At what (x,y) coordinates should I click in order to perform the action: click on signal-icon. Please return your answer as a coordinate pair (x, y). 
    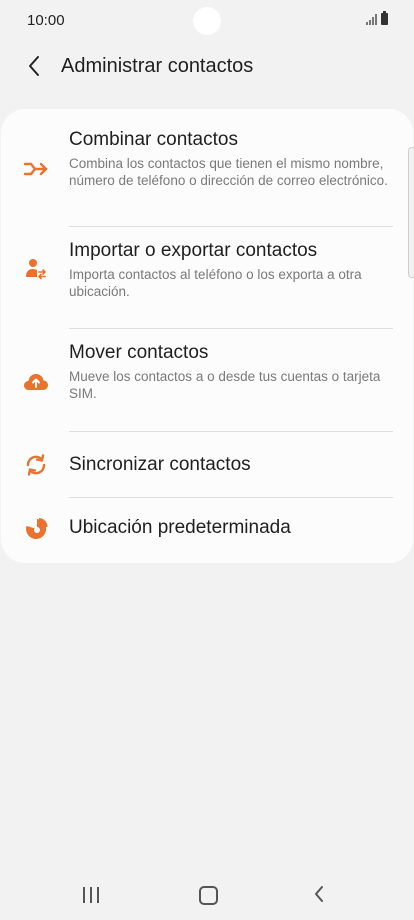
    Looking at the image, I should click on (371, 19).